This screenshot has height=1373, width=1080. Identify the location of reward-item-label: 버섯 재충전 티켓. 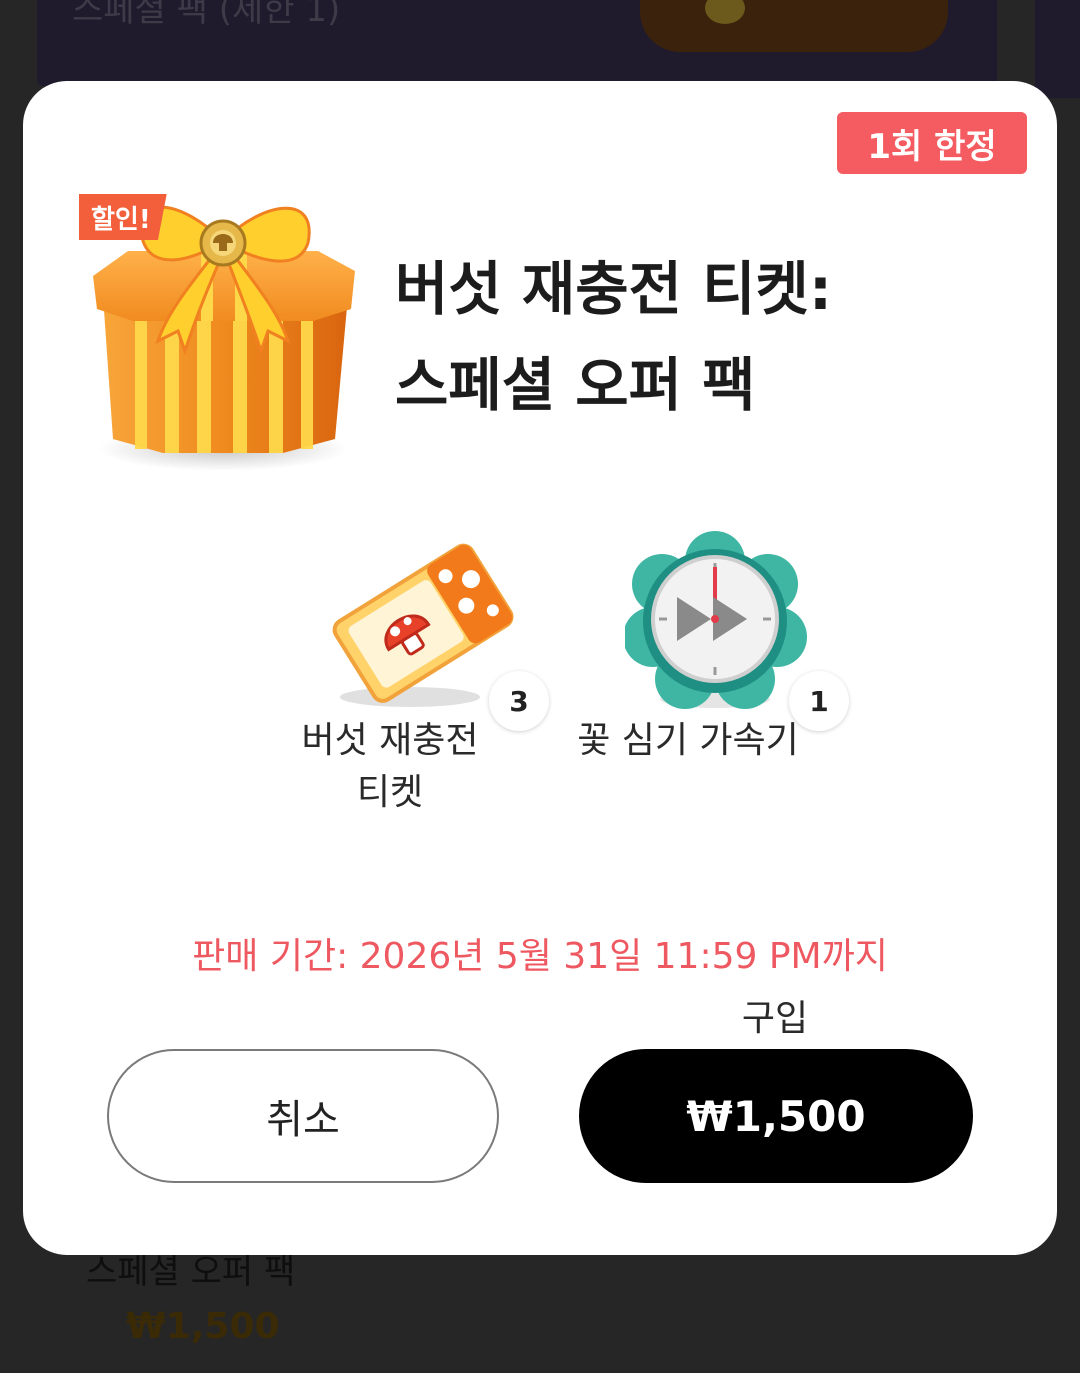
(390, 767).